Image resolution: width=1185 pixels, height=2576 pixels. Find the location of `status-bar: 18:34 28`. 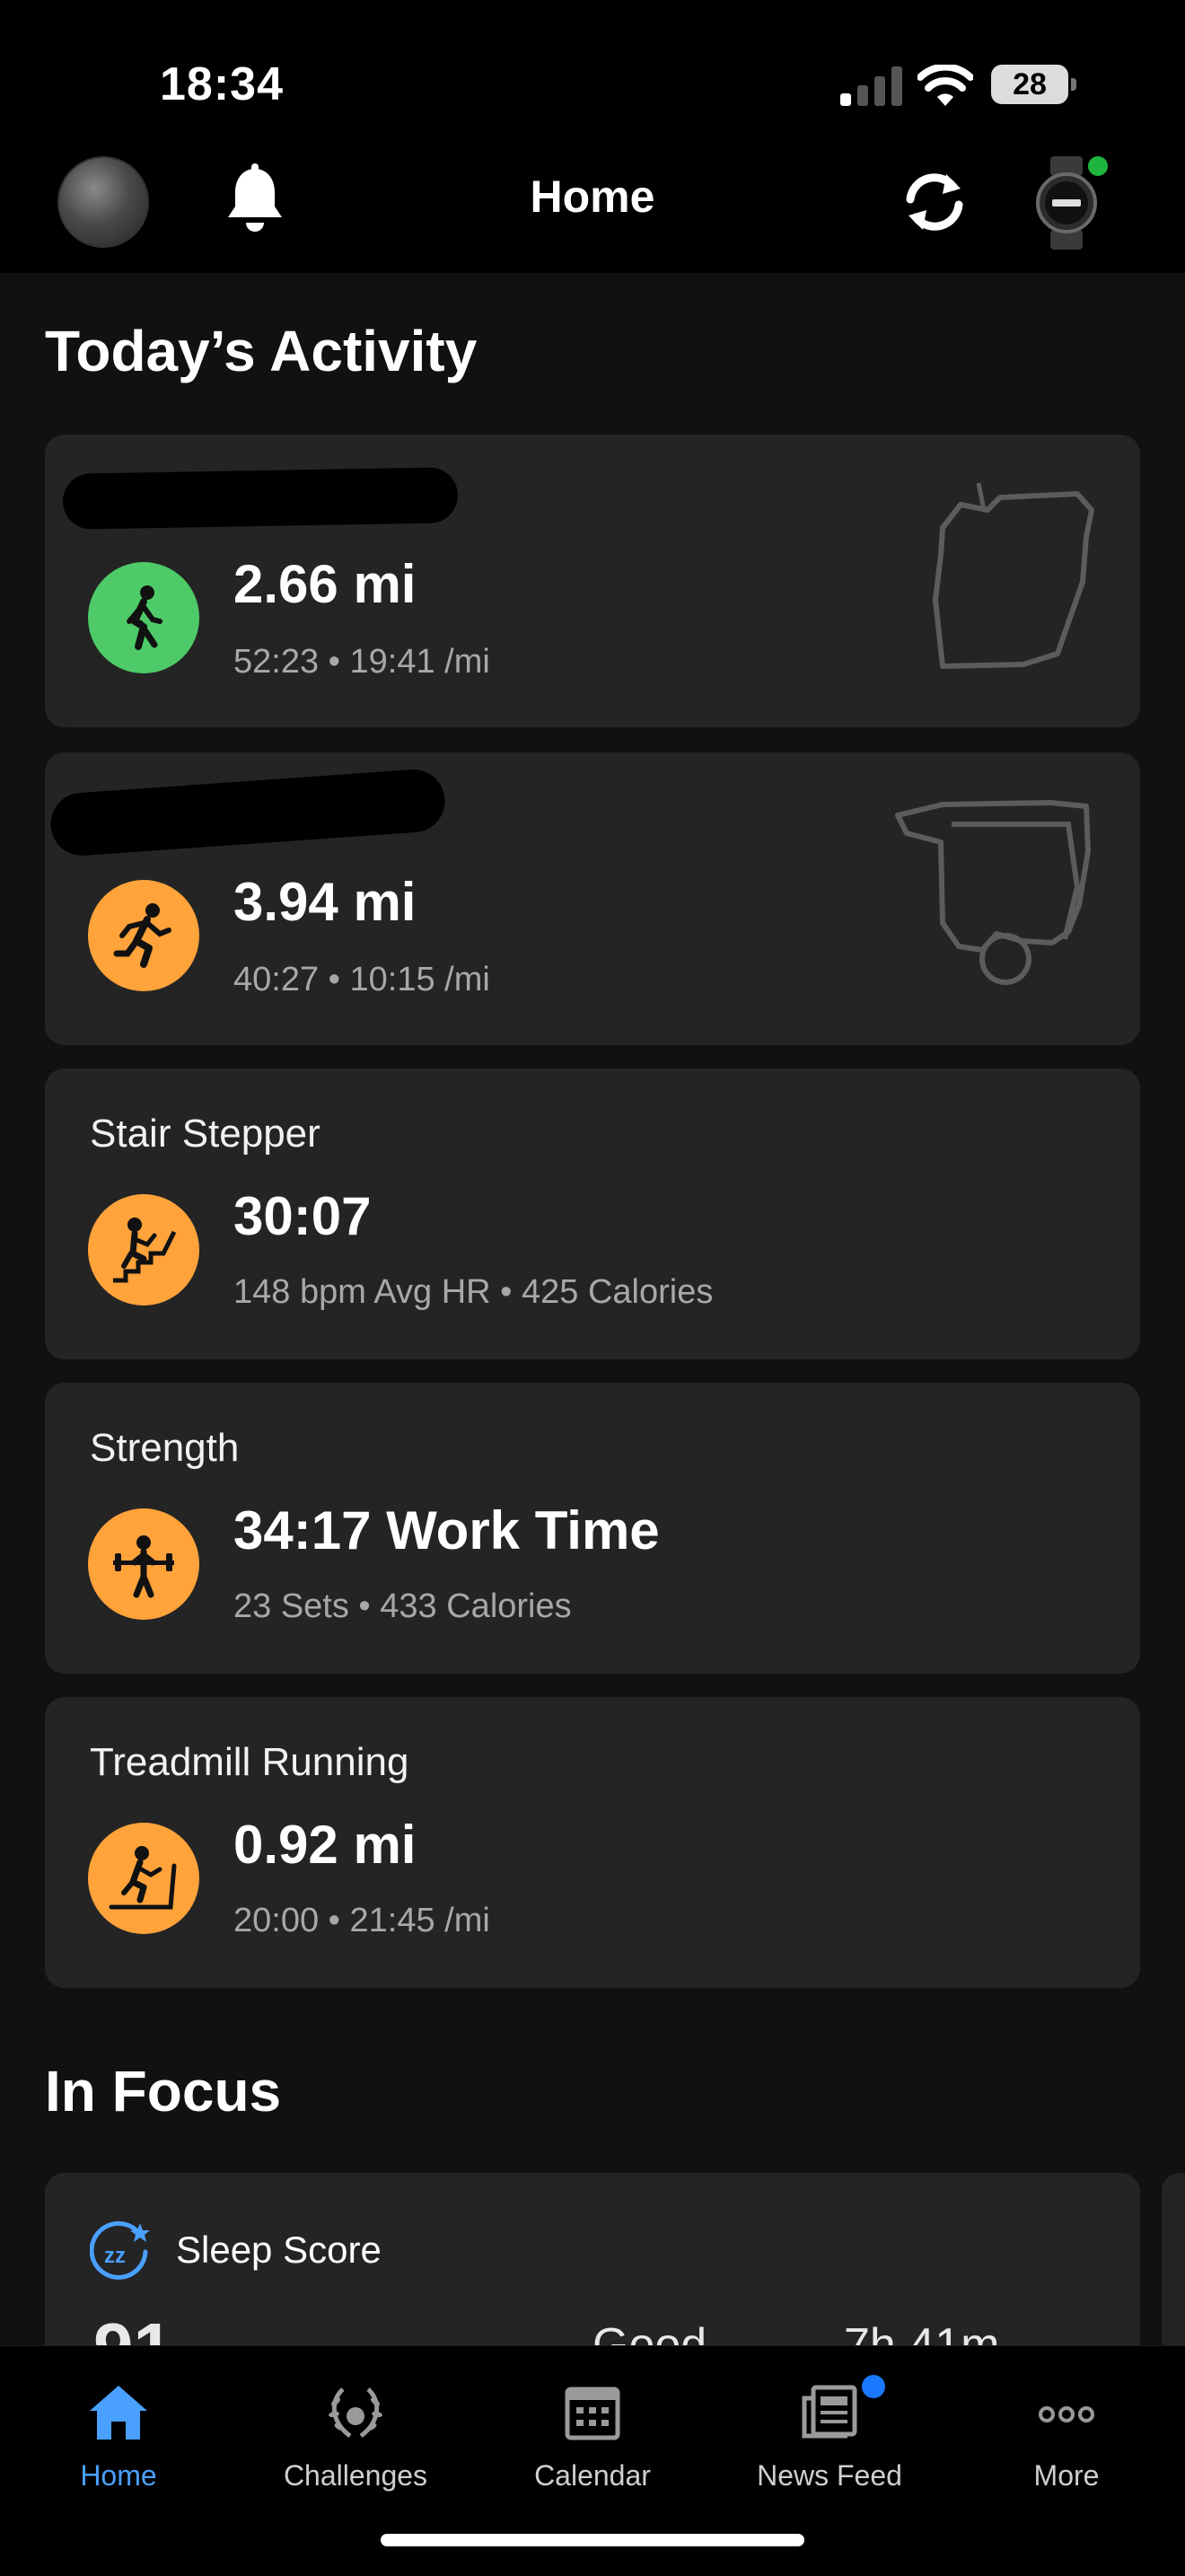

status-bar: 18:34 28 is located at coordinates (592, 72).